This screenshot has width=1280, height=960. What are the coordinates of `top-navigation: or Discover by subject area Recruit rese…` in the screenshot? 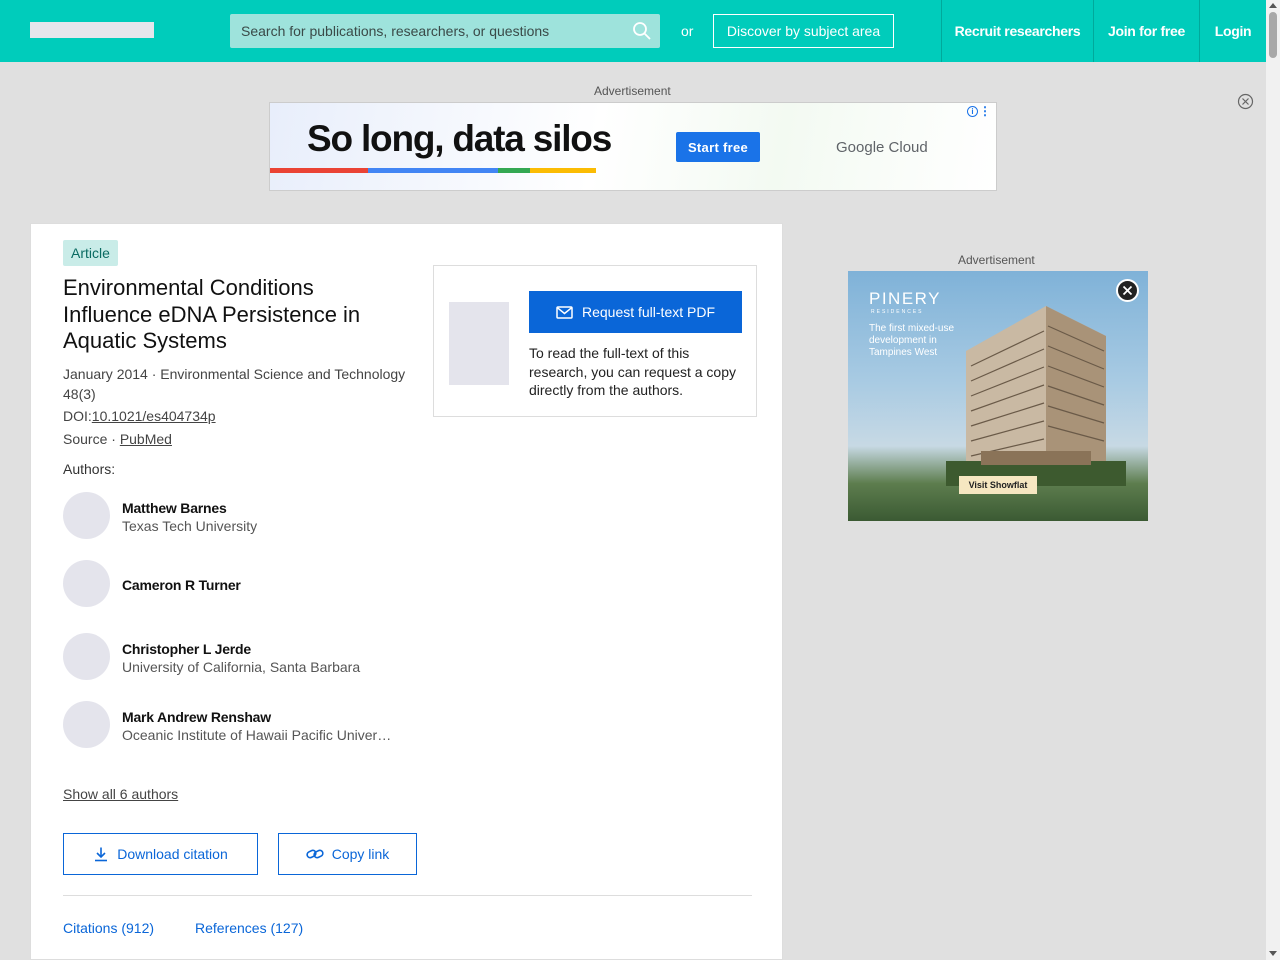 It's located at (633, 31).